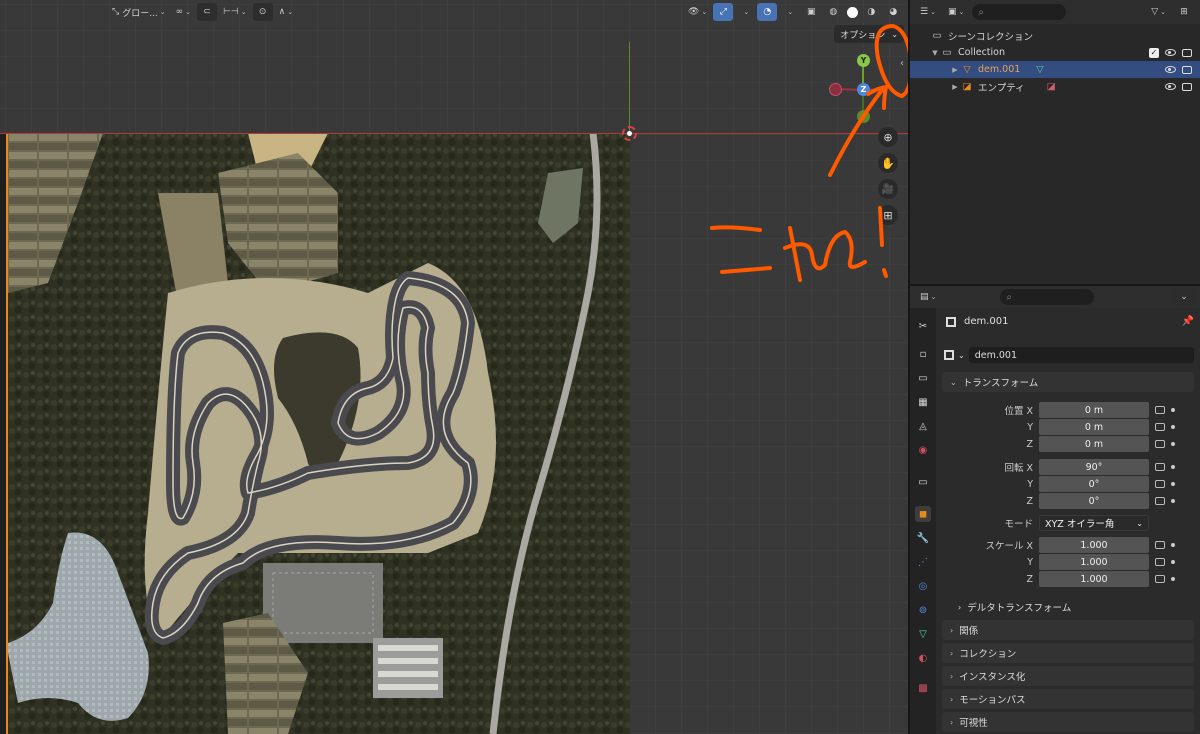  I want to click on shading-wireframe: ◍, so click(833, 12).